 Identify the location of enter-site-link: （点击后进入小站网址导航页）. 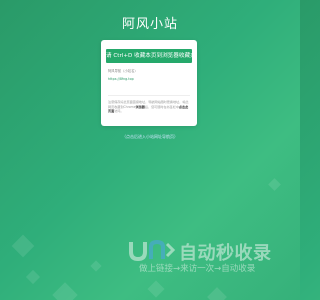
(150, 137).